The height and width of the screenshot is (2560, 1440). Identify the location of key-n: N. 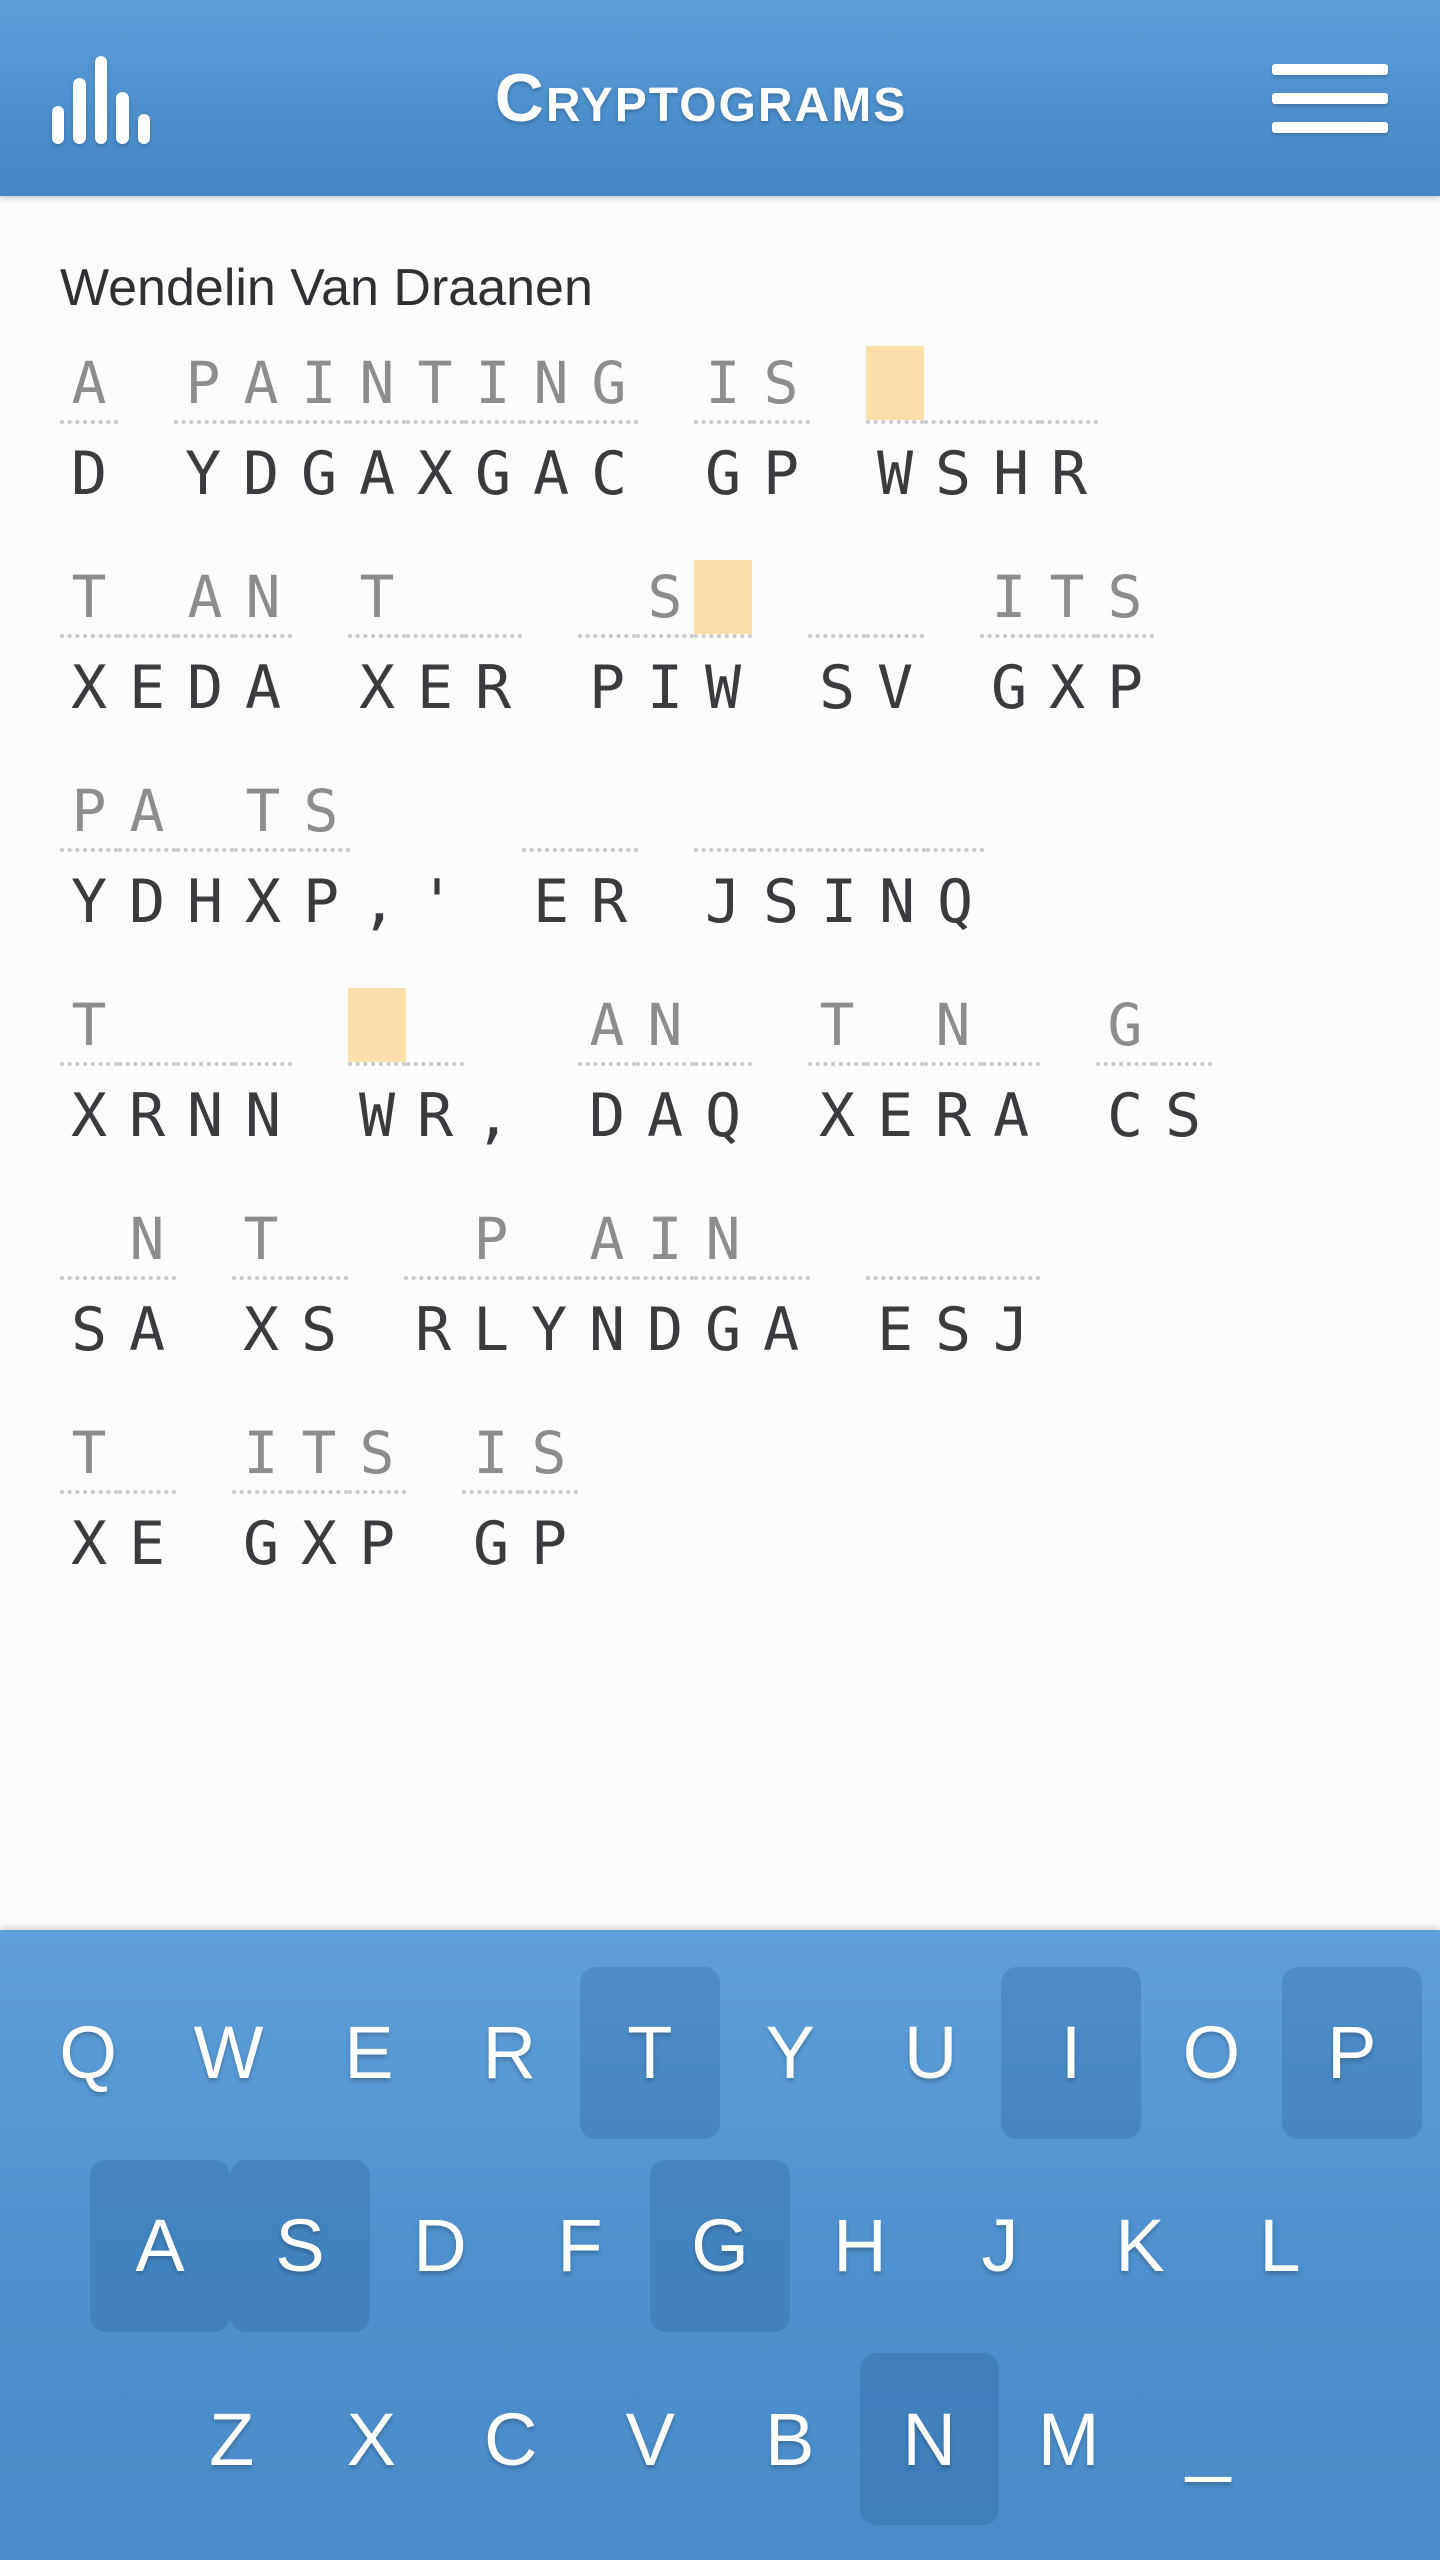
(929, 2439).